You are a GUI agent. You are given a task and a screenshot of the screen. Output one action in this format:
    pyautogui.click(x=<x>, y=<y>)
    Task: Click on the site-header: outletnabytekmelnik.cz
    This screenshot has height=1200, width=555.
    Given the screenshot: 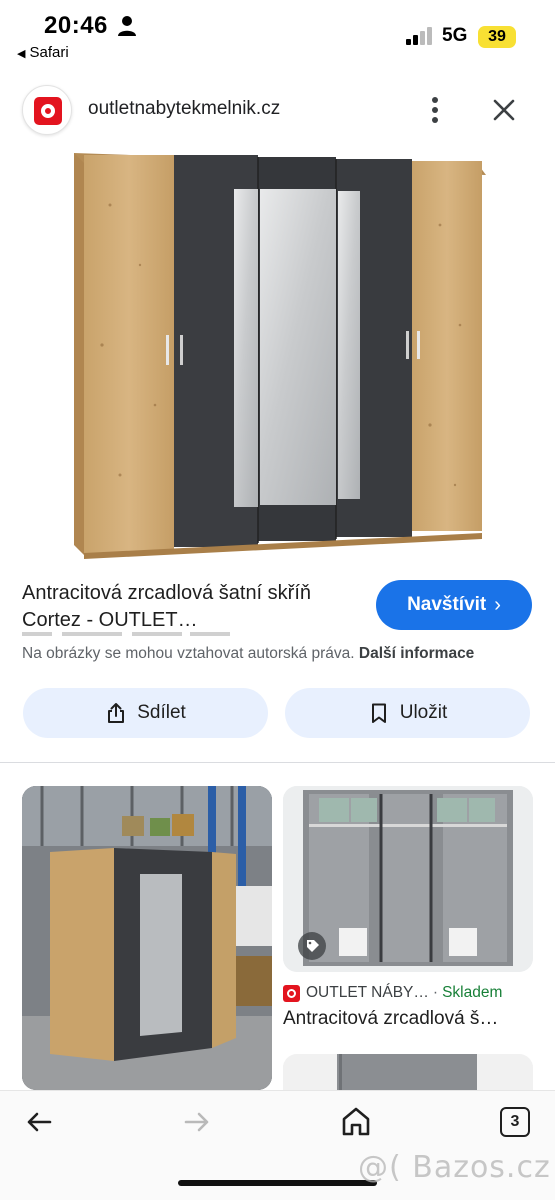 What is the action you would take?
    pyautogui.click(x=277, y=110)
    